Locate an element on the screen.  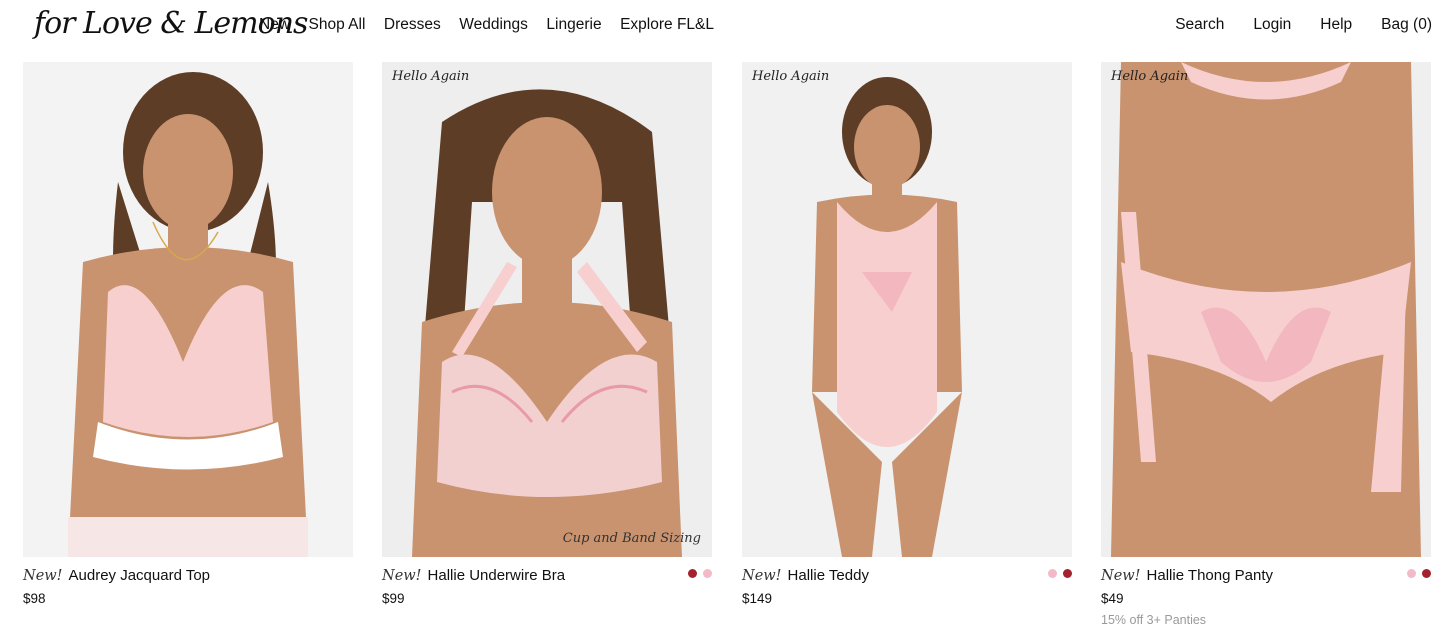
product-title: New! Audrey Jacquard Top is located at coordinates (116, 575).